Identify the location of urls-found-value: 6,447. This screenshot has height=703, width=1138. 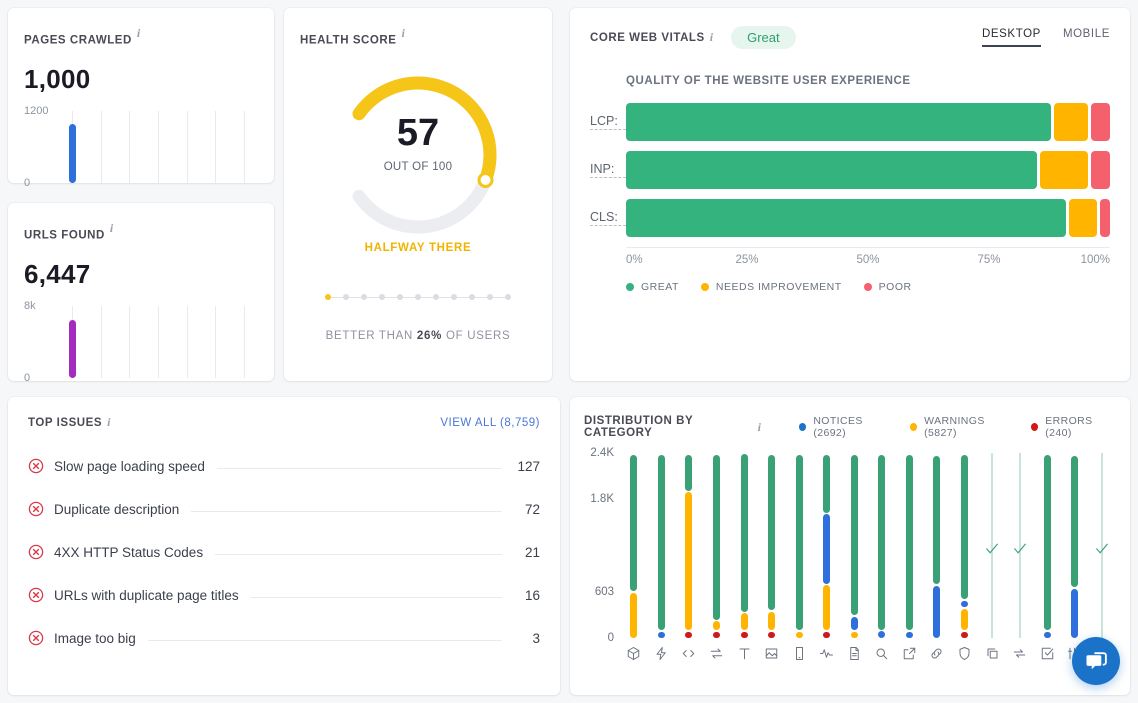
(57, 274).